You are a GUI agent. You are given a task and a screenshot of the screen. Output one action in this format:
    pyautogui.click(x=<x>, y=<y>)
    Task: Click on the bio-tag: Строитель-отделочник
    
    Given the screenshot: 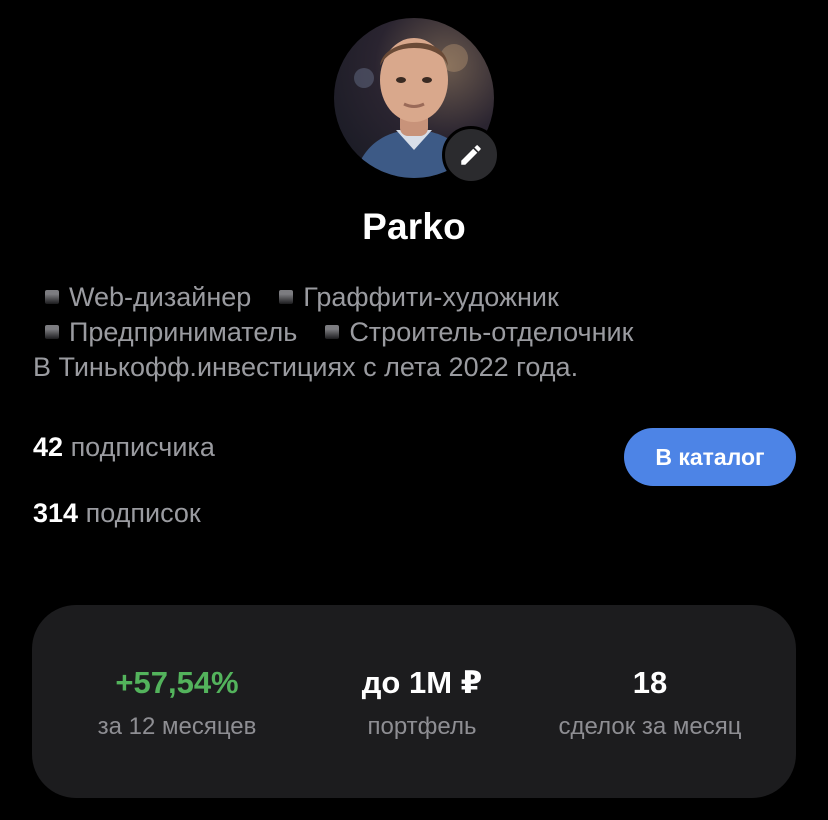 What is the action you would take?
    pyautogui.click(x=474, y=332)
    